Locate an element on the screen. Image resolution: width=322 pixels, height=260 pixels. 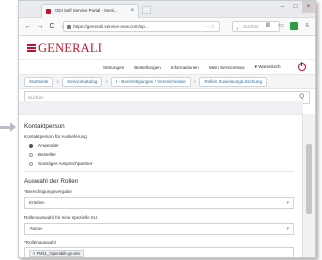
nav-item-bestellungen: Bestellungen is located at coordinates (147, 67).